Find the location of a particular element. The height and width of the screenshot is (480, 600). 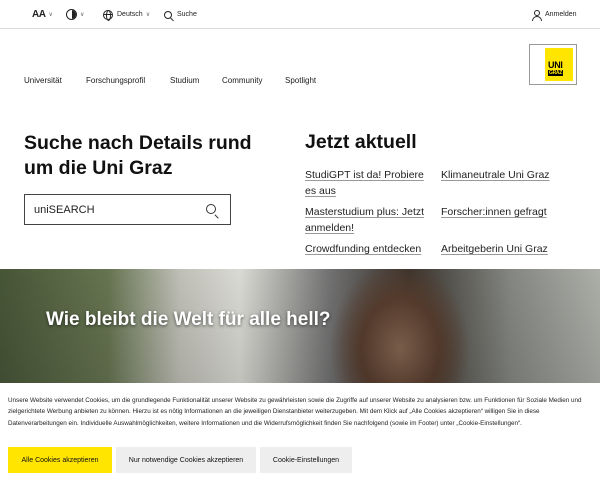

unisearch-box is located at coordinates (127, 209).